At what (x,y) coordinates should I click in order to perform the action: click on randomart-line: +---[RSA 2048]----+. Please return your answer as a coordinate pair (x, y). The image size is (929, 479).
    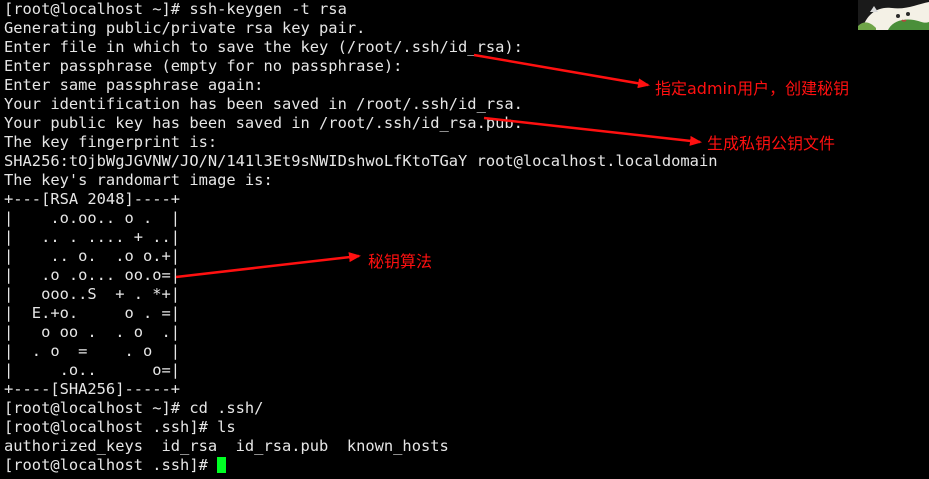
    Looking at the image, I should click on (92, 199).